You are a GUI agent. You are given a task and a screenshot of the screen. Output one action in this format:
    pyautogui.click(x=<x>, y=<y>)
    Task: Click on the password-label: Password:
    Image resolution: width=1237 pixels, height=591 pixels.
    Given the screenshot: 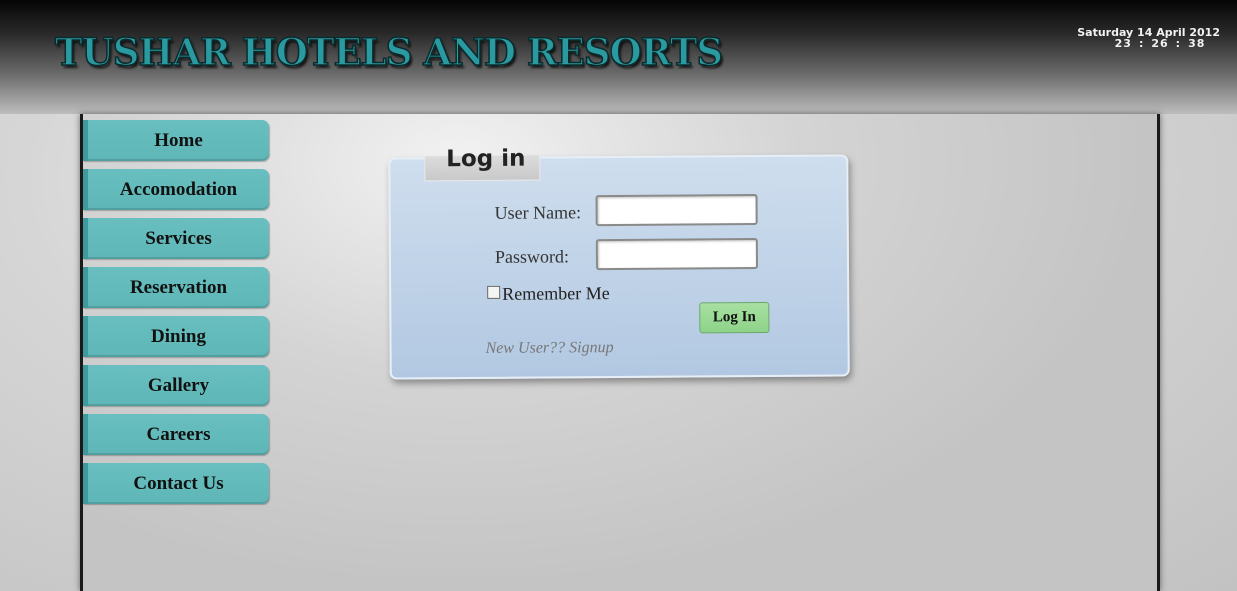 What is the action you would take?
    pyautogui.click(x=532, y=256)
    